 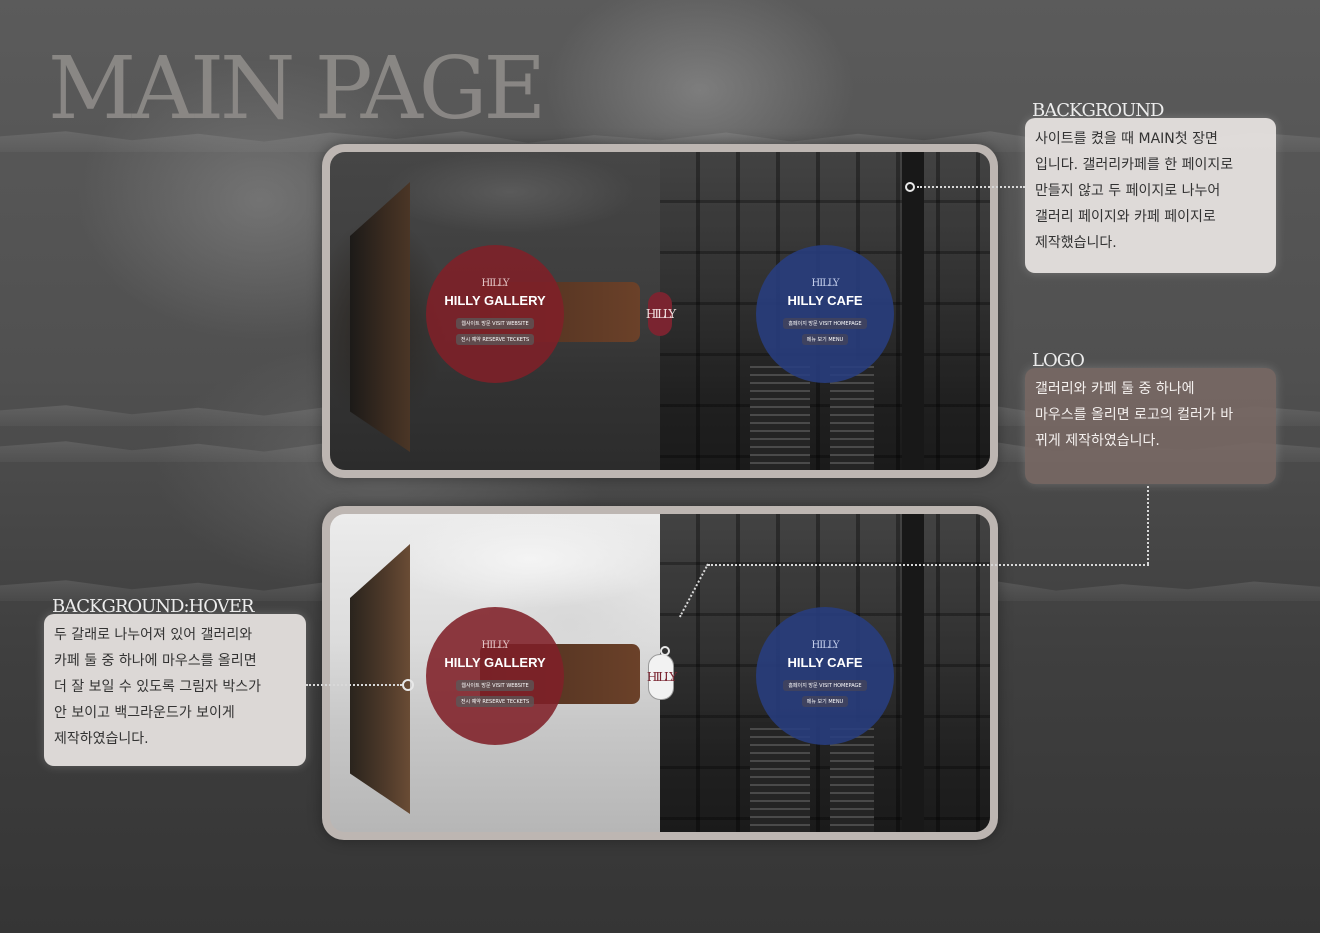 I want to click on note-line: 두 갈래로 나누어져 있어 갤러리와, so click(x=153, y=635).